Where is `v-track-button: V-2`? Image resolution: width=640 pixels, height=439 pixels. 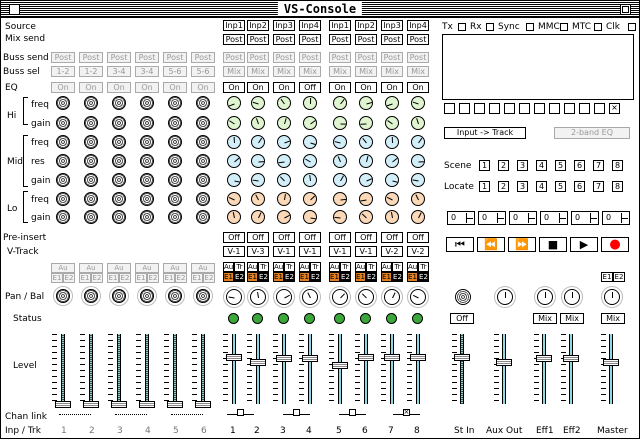
v-track-button: V-2 is located at coordinates (418, 251).